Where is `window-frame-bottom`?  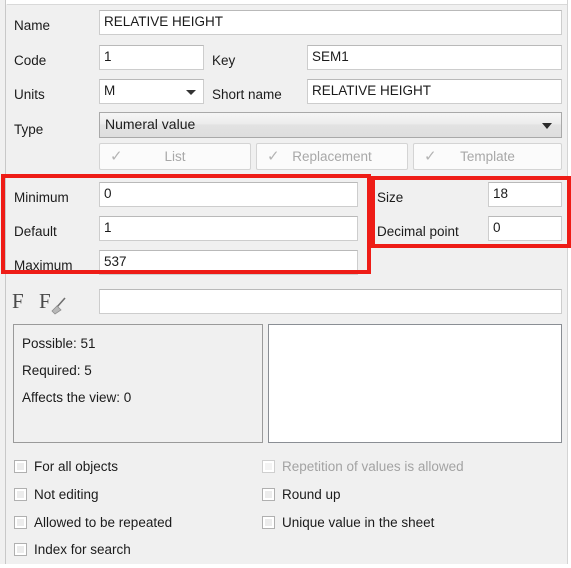
window-frame-bottom is located at coordinates (285, 566).